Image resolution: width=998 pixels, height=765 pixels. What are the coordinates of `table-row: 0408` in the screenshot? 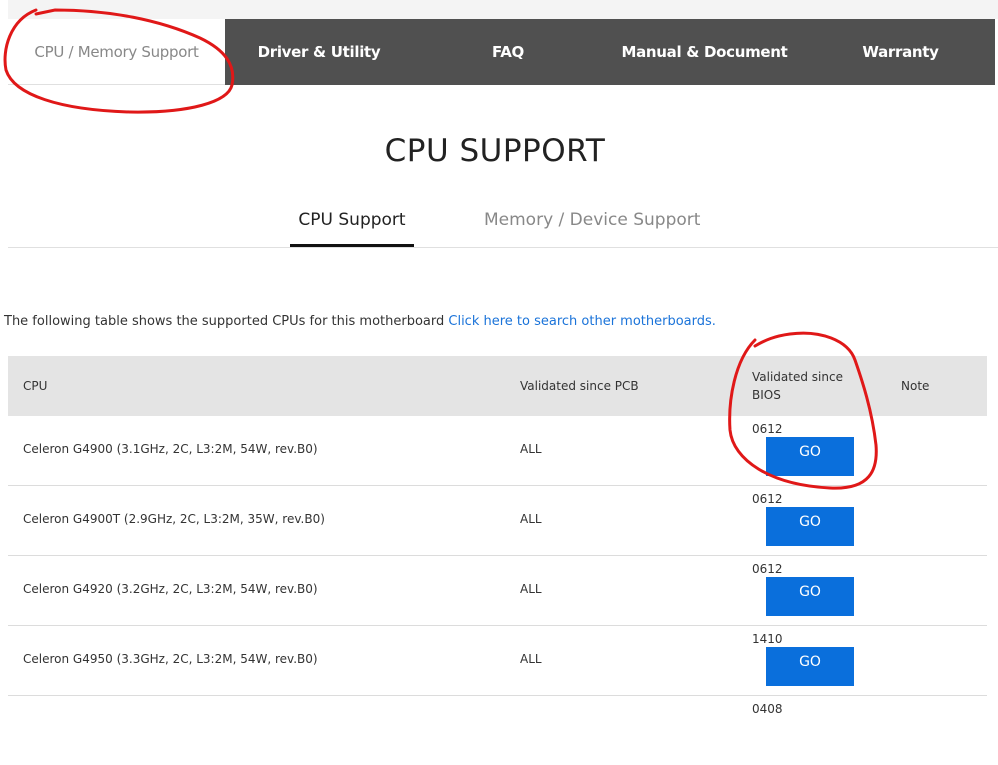 It's located at (497, 730).